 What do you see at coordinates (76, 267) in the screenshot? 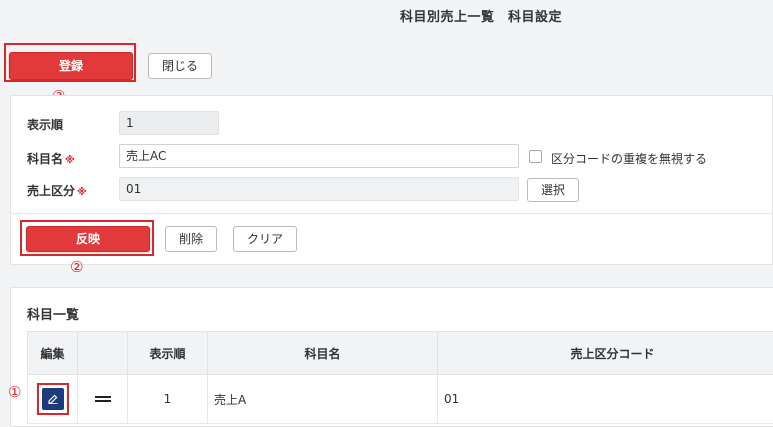
I see `annotation-number-2: ②` at bounding box center [76, 267].